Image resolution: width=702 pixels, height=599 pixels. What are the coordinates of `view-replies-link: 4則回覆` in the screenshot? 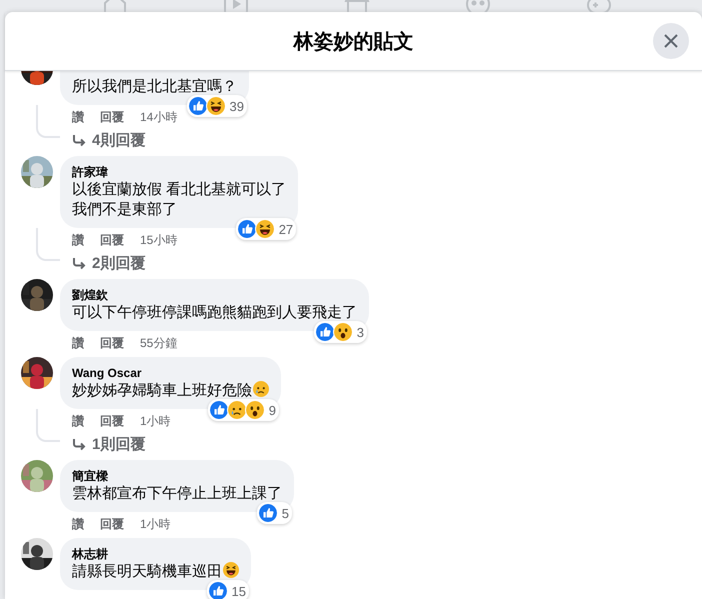 It's located at (109, 137).